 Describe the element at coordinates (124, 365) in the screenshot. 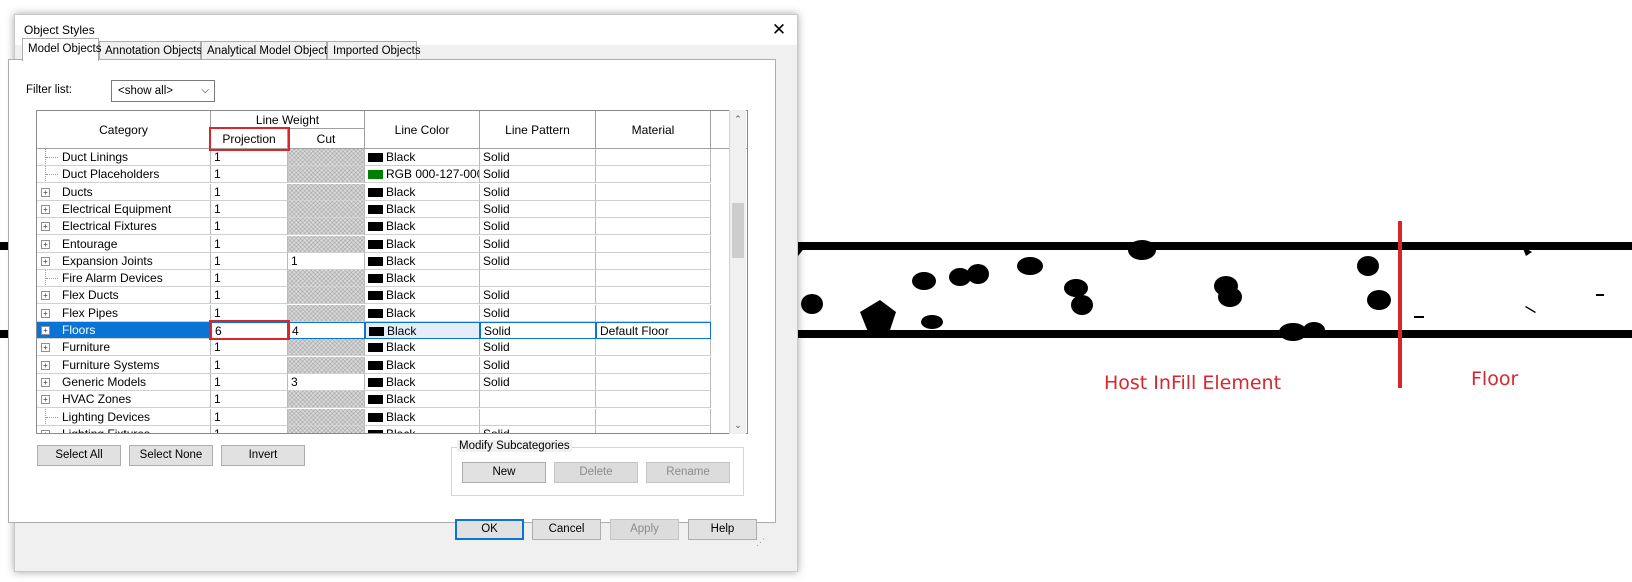

I see `category-cell: + Furniture Systems` at that location.